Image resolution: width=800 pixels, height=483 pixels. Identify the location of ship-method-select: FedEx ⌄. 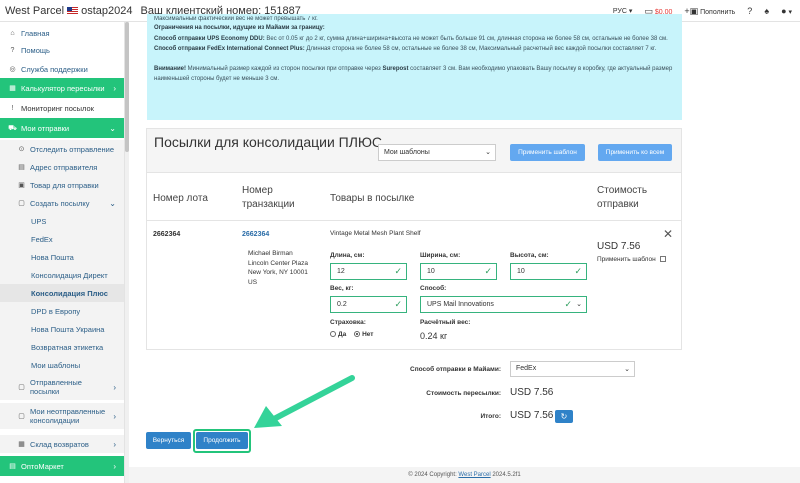
(572, 369).